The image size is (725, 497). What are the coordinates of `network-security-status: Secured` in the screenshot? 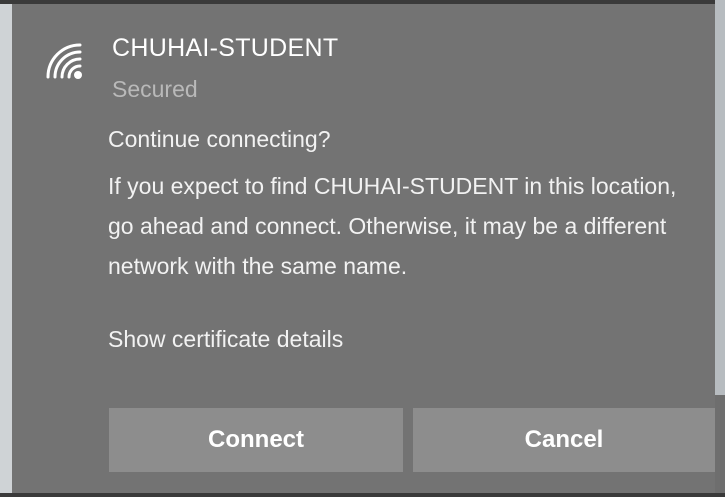 It's located at (155, 89).